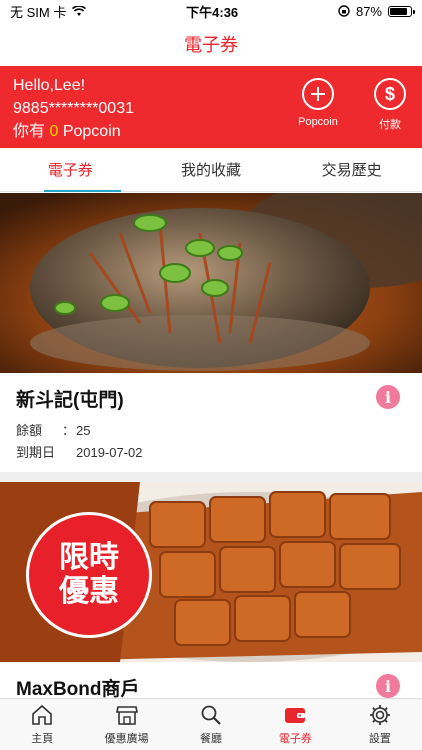 The height and width of the screenshot is (750, 422). I want to click on tab-favorites: 我的收藏, so click(211, 169).